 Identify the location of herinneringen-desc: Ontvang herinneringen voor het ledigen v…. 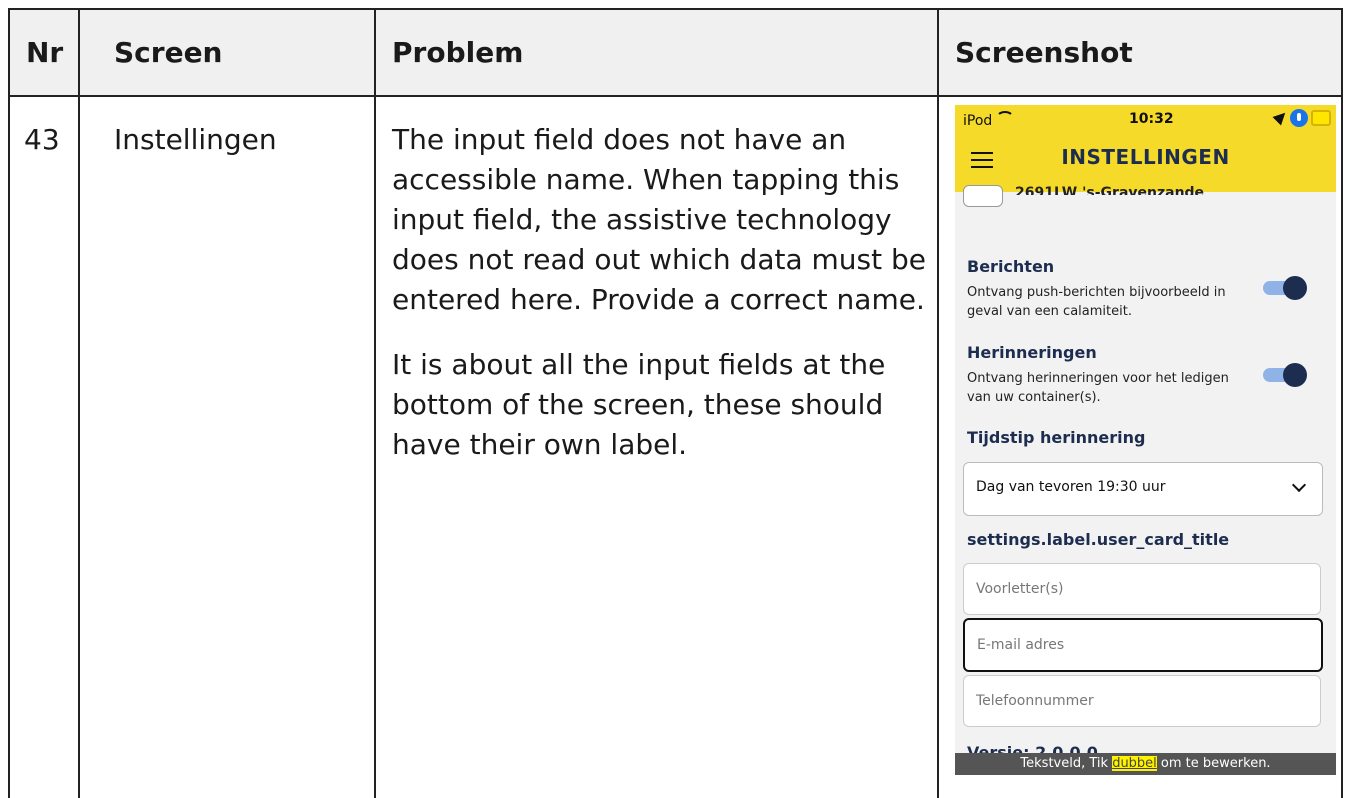
(1098, 388).